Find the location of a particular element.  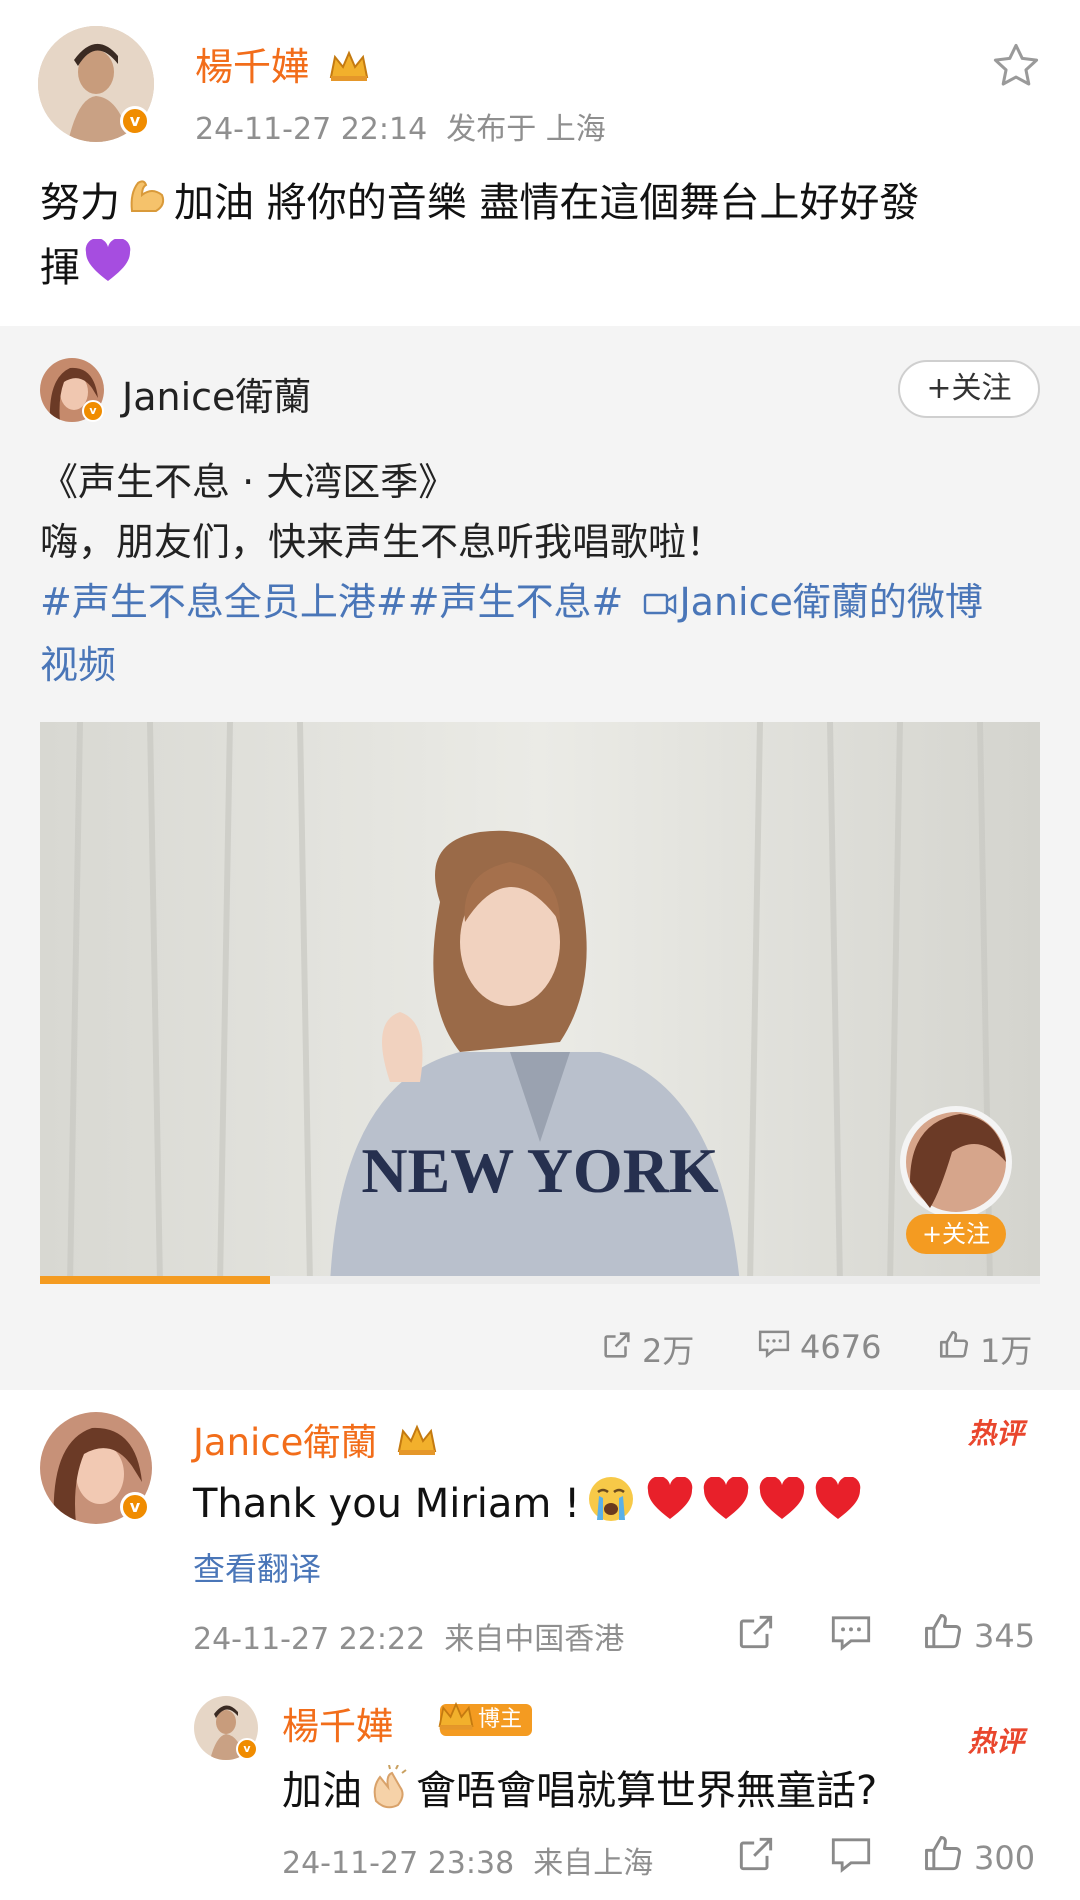

comment-share-icon is located at coordinates (756, 1634).